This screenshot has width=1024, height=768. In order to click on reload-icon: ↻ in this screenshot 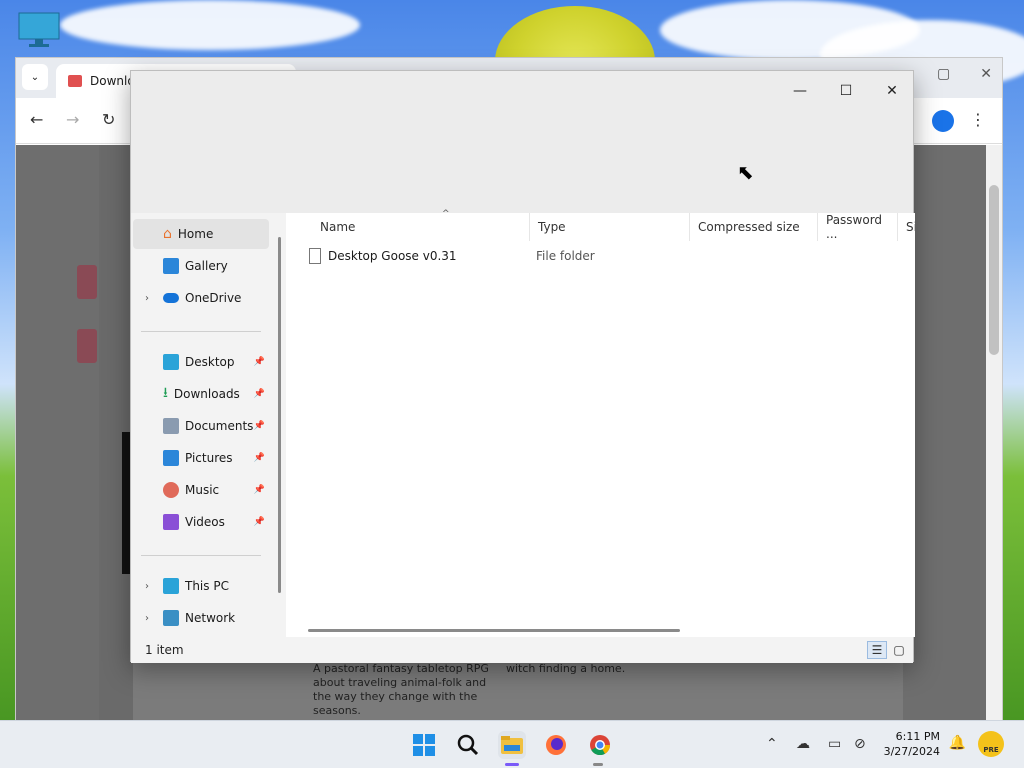, I will do `click(108, 119)`.